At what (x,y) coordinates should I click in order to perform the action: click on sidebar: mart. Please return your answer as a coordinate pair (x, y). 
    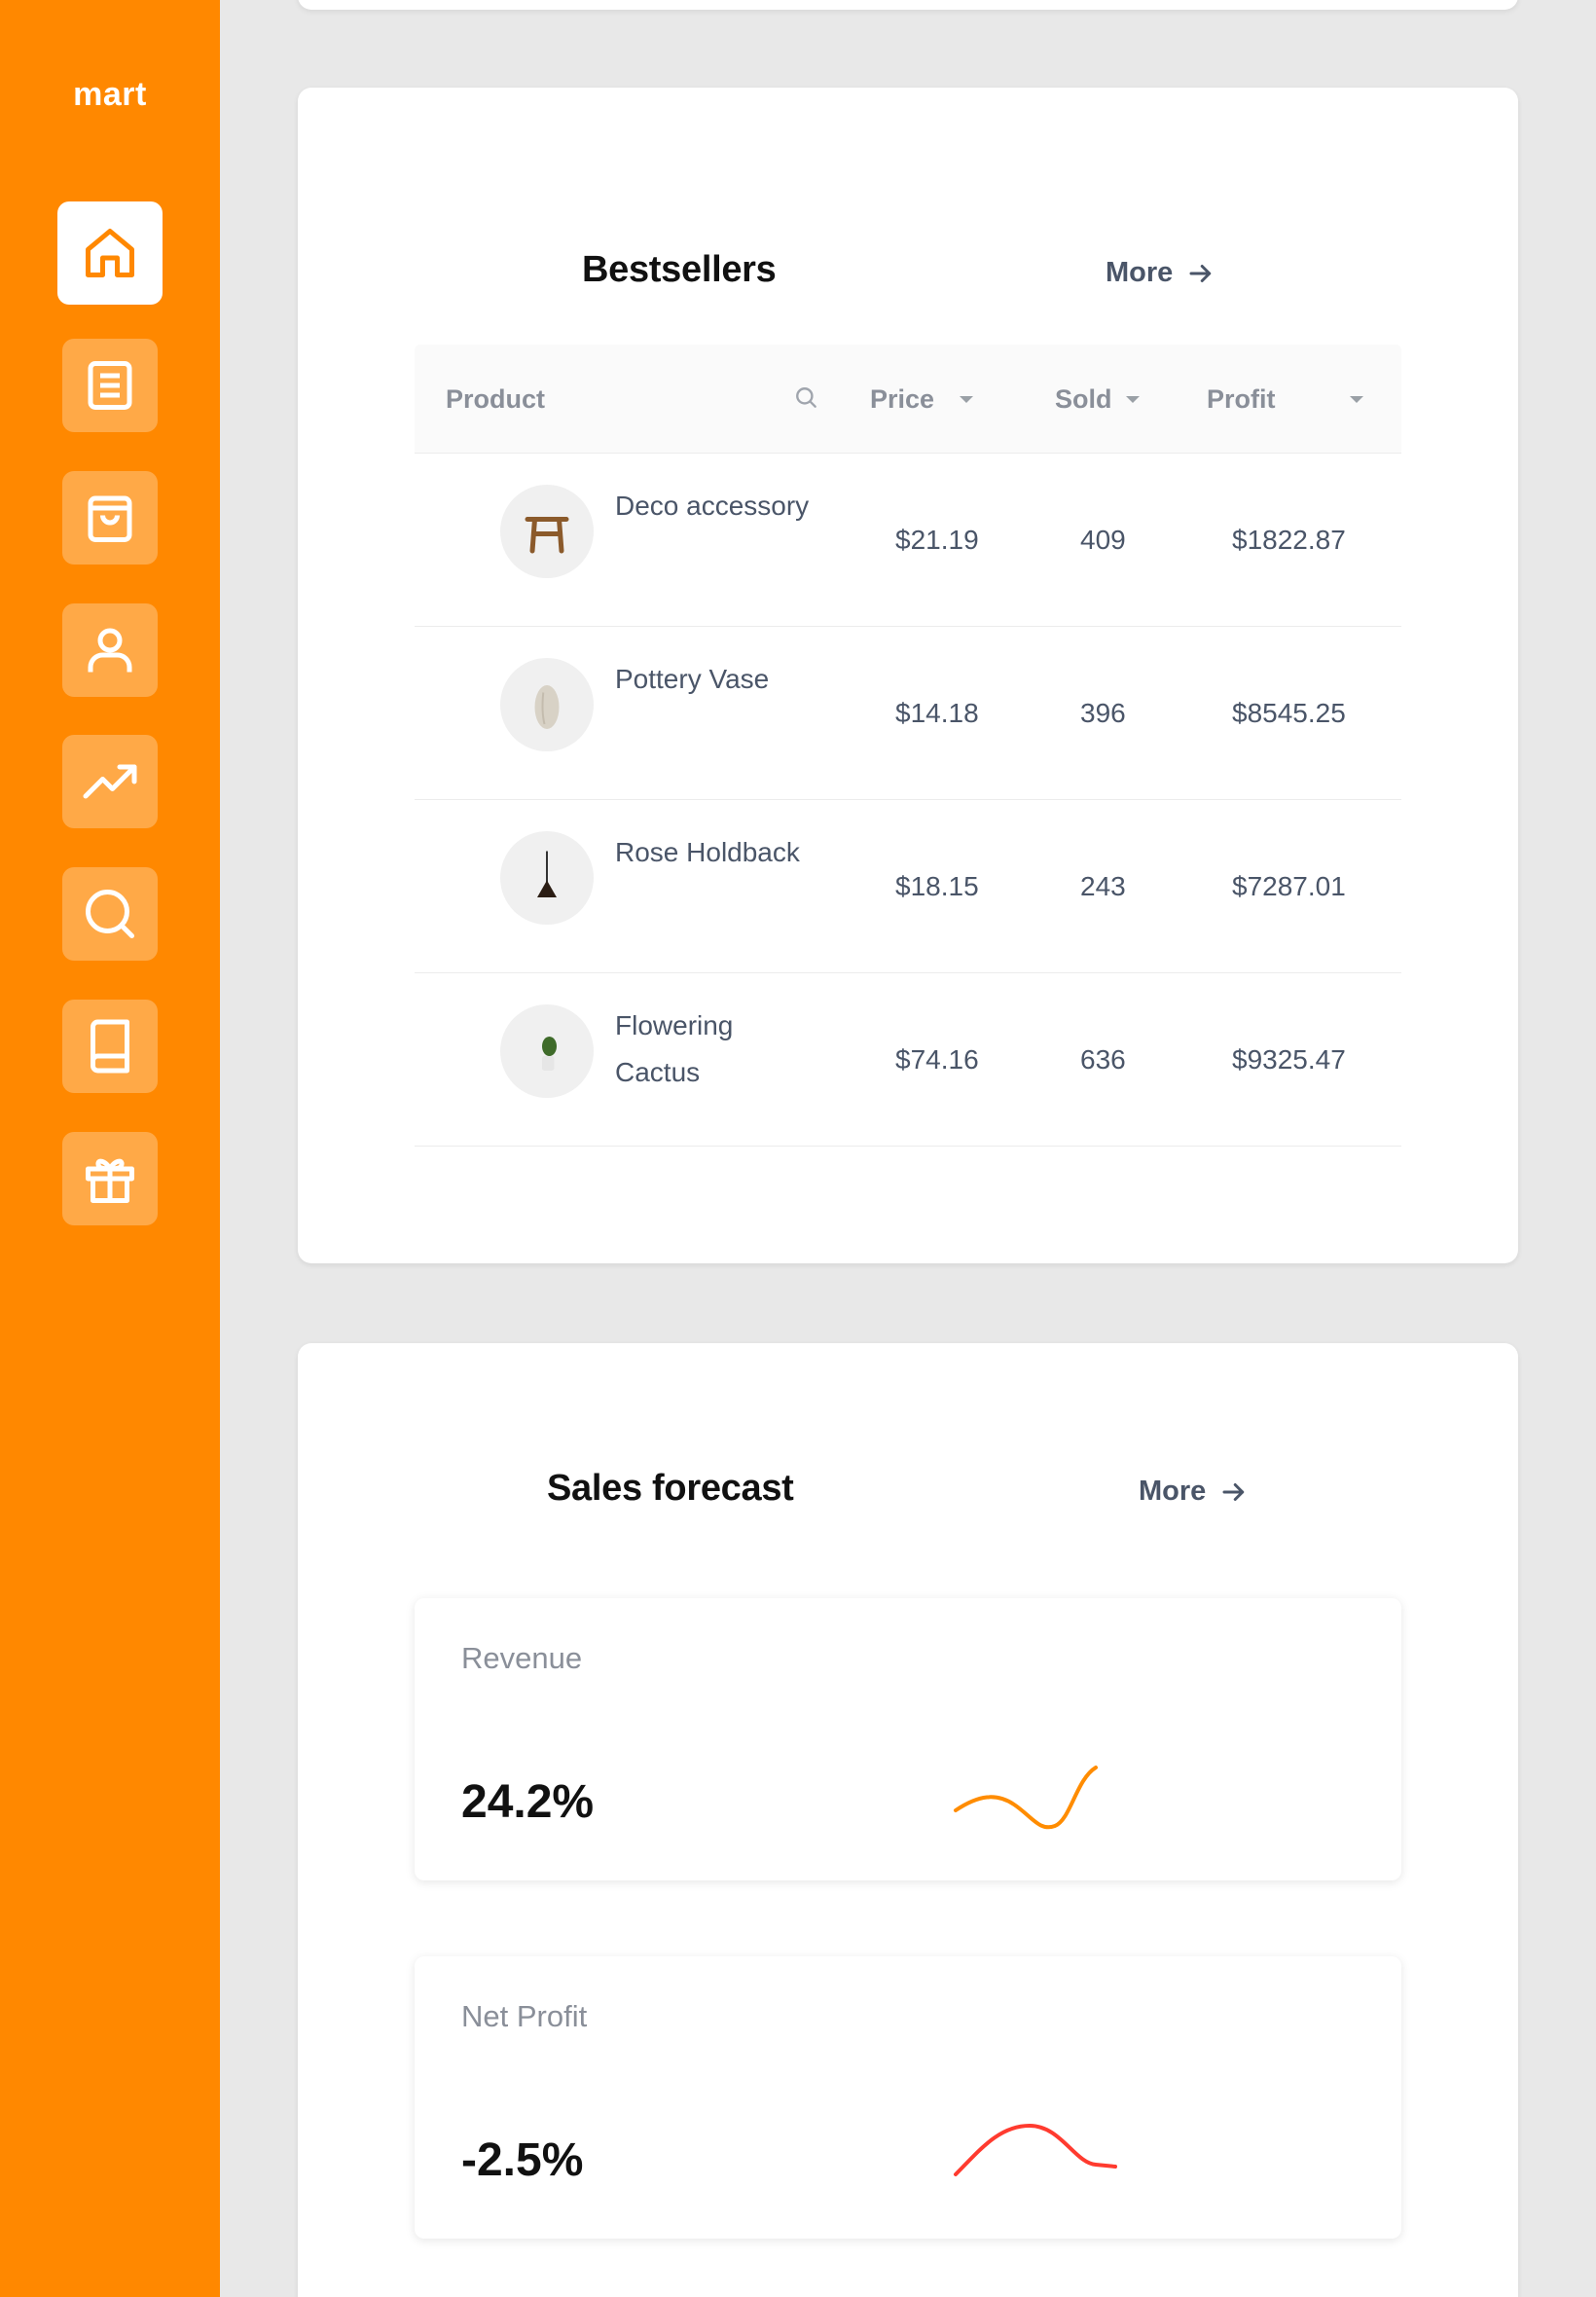
    Looking at the image, I should click on (110, 1148).